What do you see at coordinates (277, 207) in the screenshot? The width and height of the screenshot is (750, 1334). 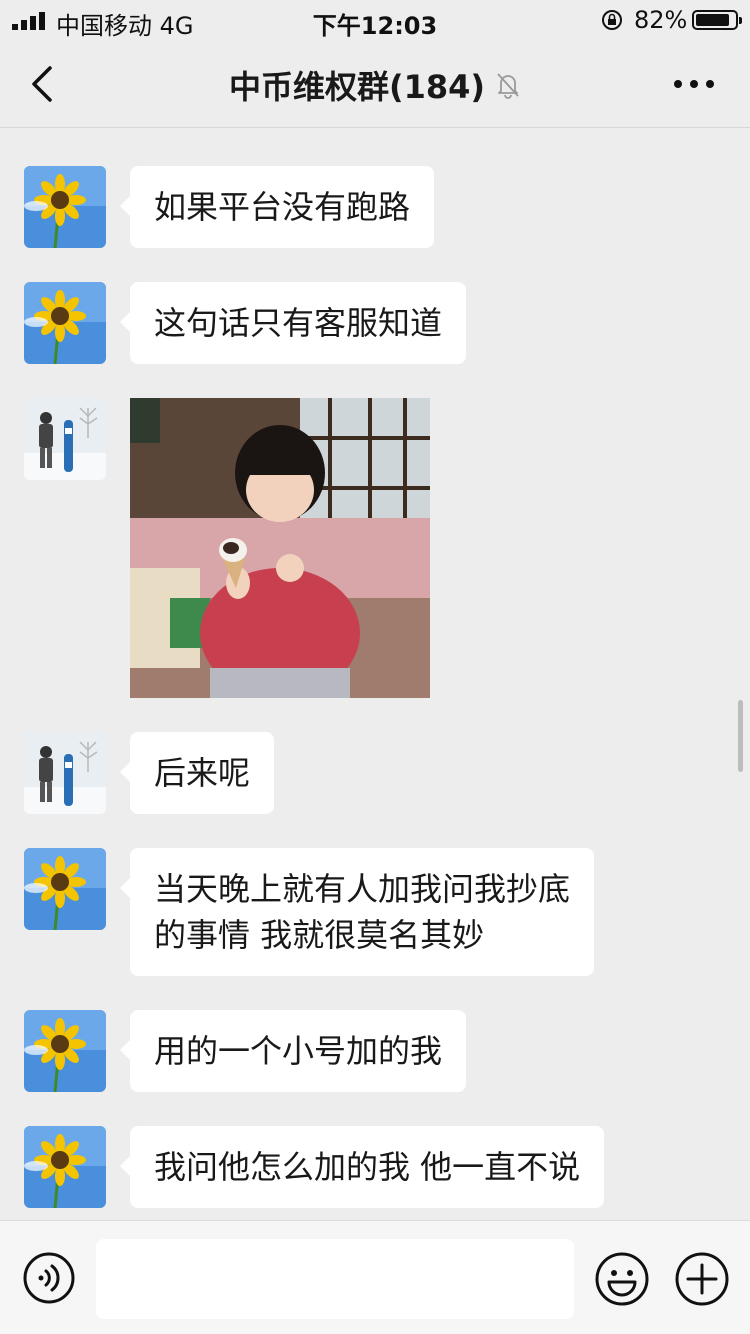 I see `message-bubble: 如果平台没有跑路` at bounding box center [277, 207].